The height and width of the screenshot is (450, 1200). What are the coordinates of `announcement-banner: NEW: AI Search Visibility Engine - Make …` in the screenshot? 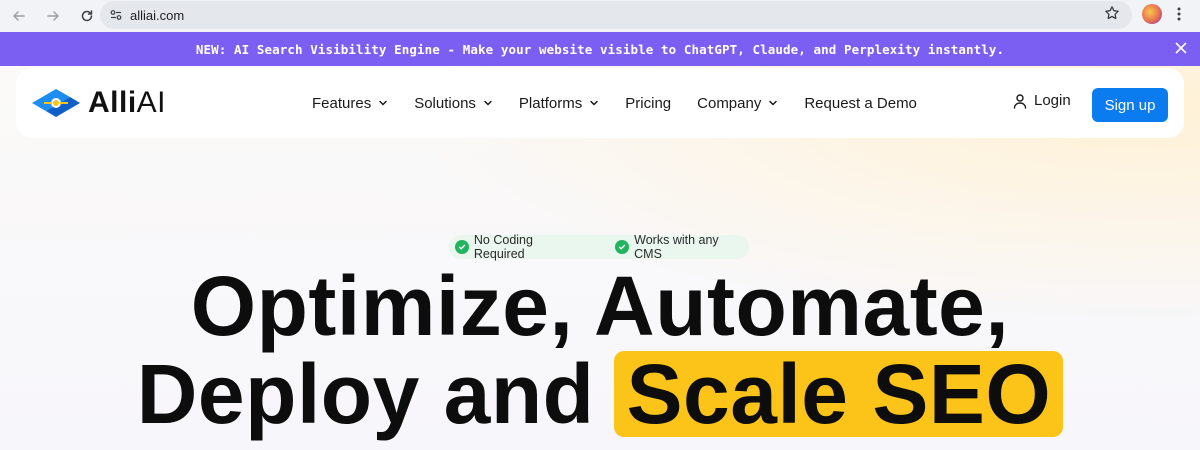 It's located at (600, 49).